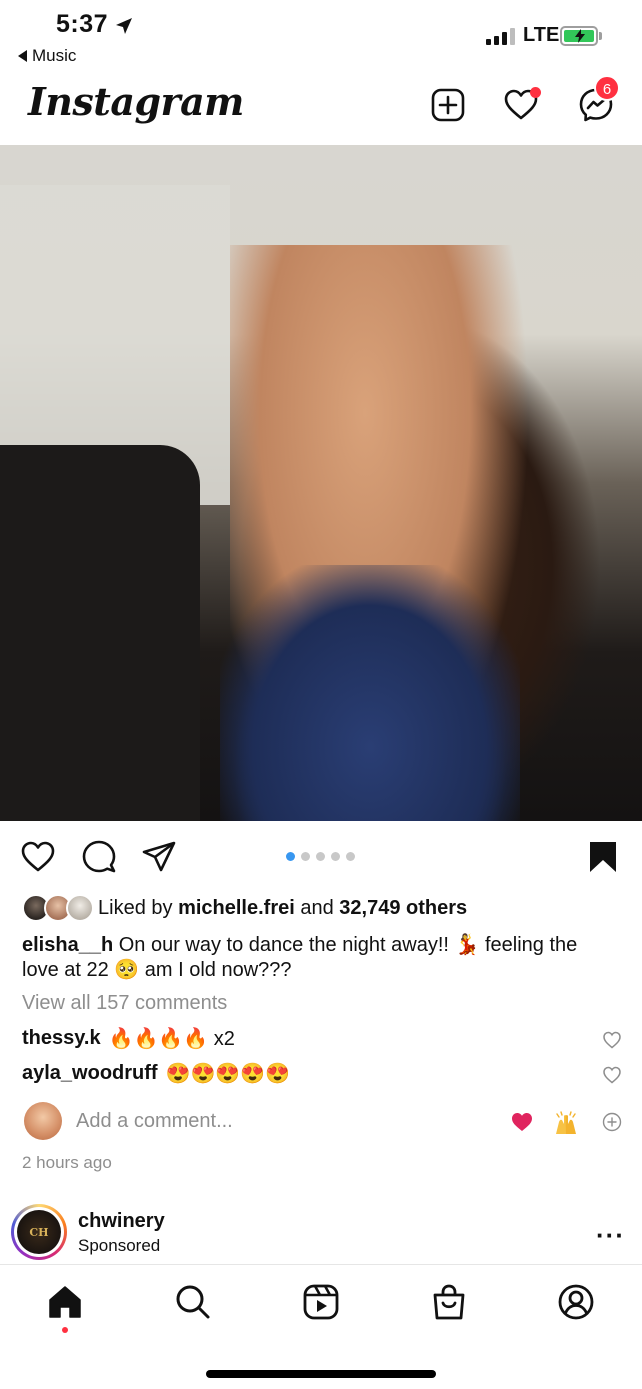 This screenshot has height=1389, width=642. I want to click on next-post-header: CH chwinery Sponsored ···, so click(321, 1231).